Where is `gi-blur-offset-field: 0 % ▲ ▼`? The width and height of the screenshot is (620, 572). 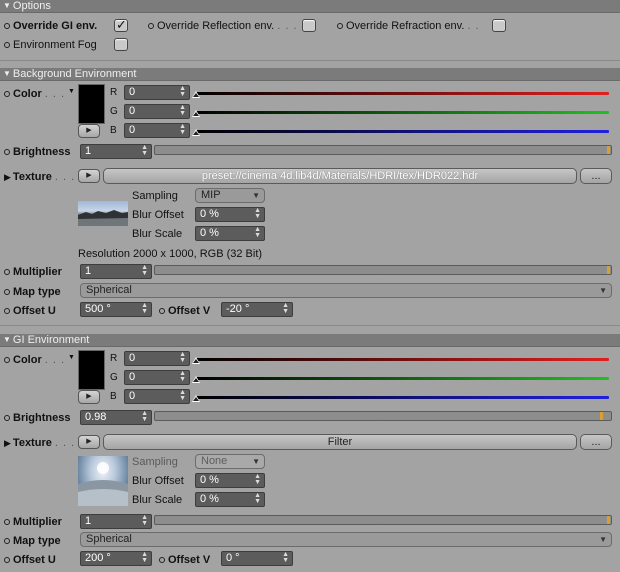
gi-blur-offset-field: 0 % ▲ ▼ is located at coordinates (230, 480).